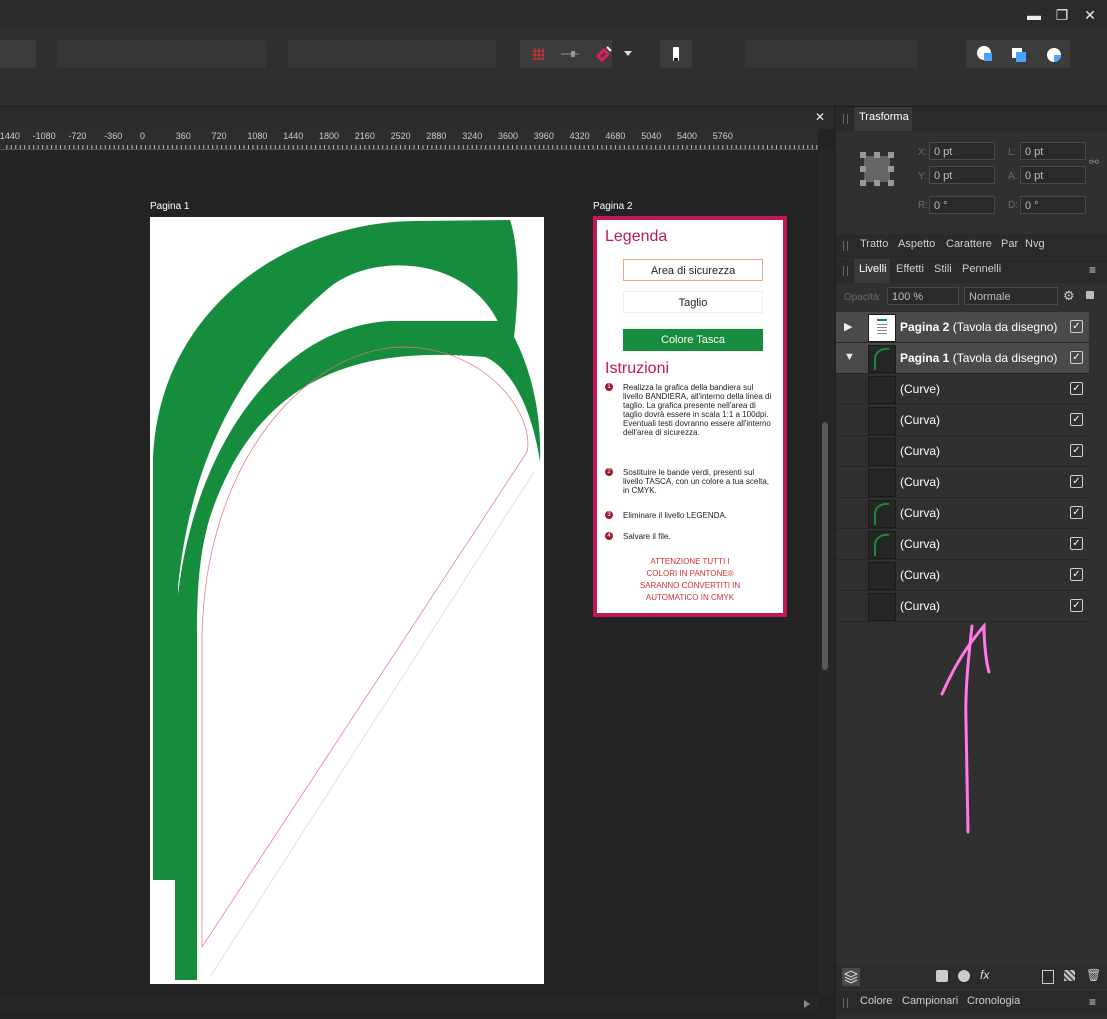 This screenshot has height=1019, width=1107. I want to click on horizontal-scrollbar, so click(409, 1005).